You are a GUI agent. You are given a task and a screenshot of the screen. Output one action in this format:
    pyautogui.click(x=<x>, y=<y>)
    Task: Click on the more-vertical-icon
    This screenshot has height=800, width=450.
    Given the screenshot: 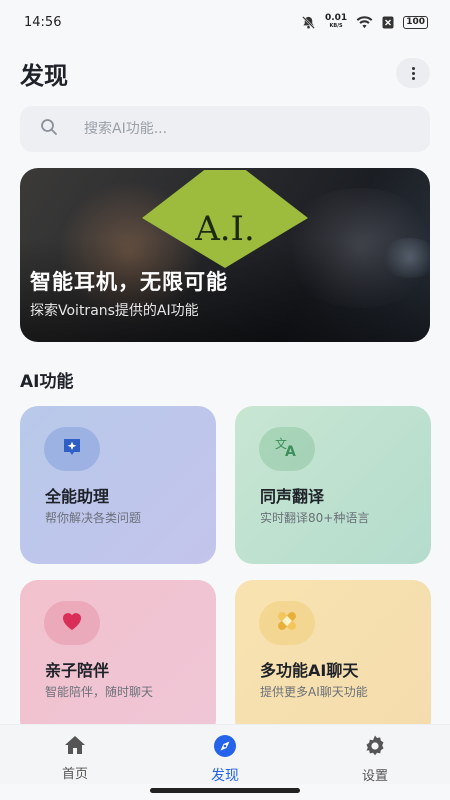 What is the action you would take?
    pyautogui.click(x=413, y=73)
    